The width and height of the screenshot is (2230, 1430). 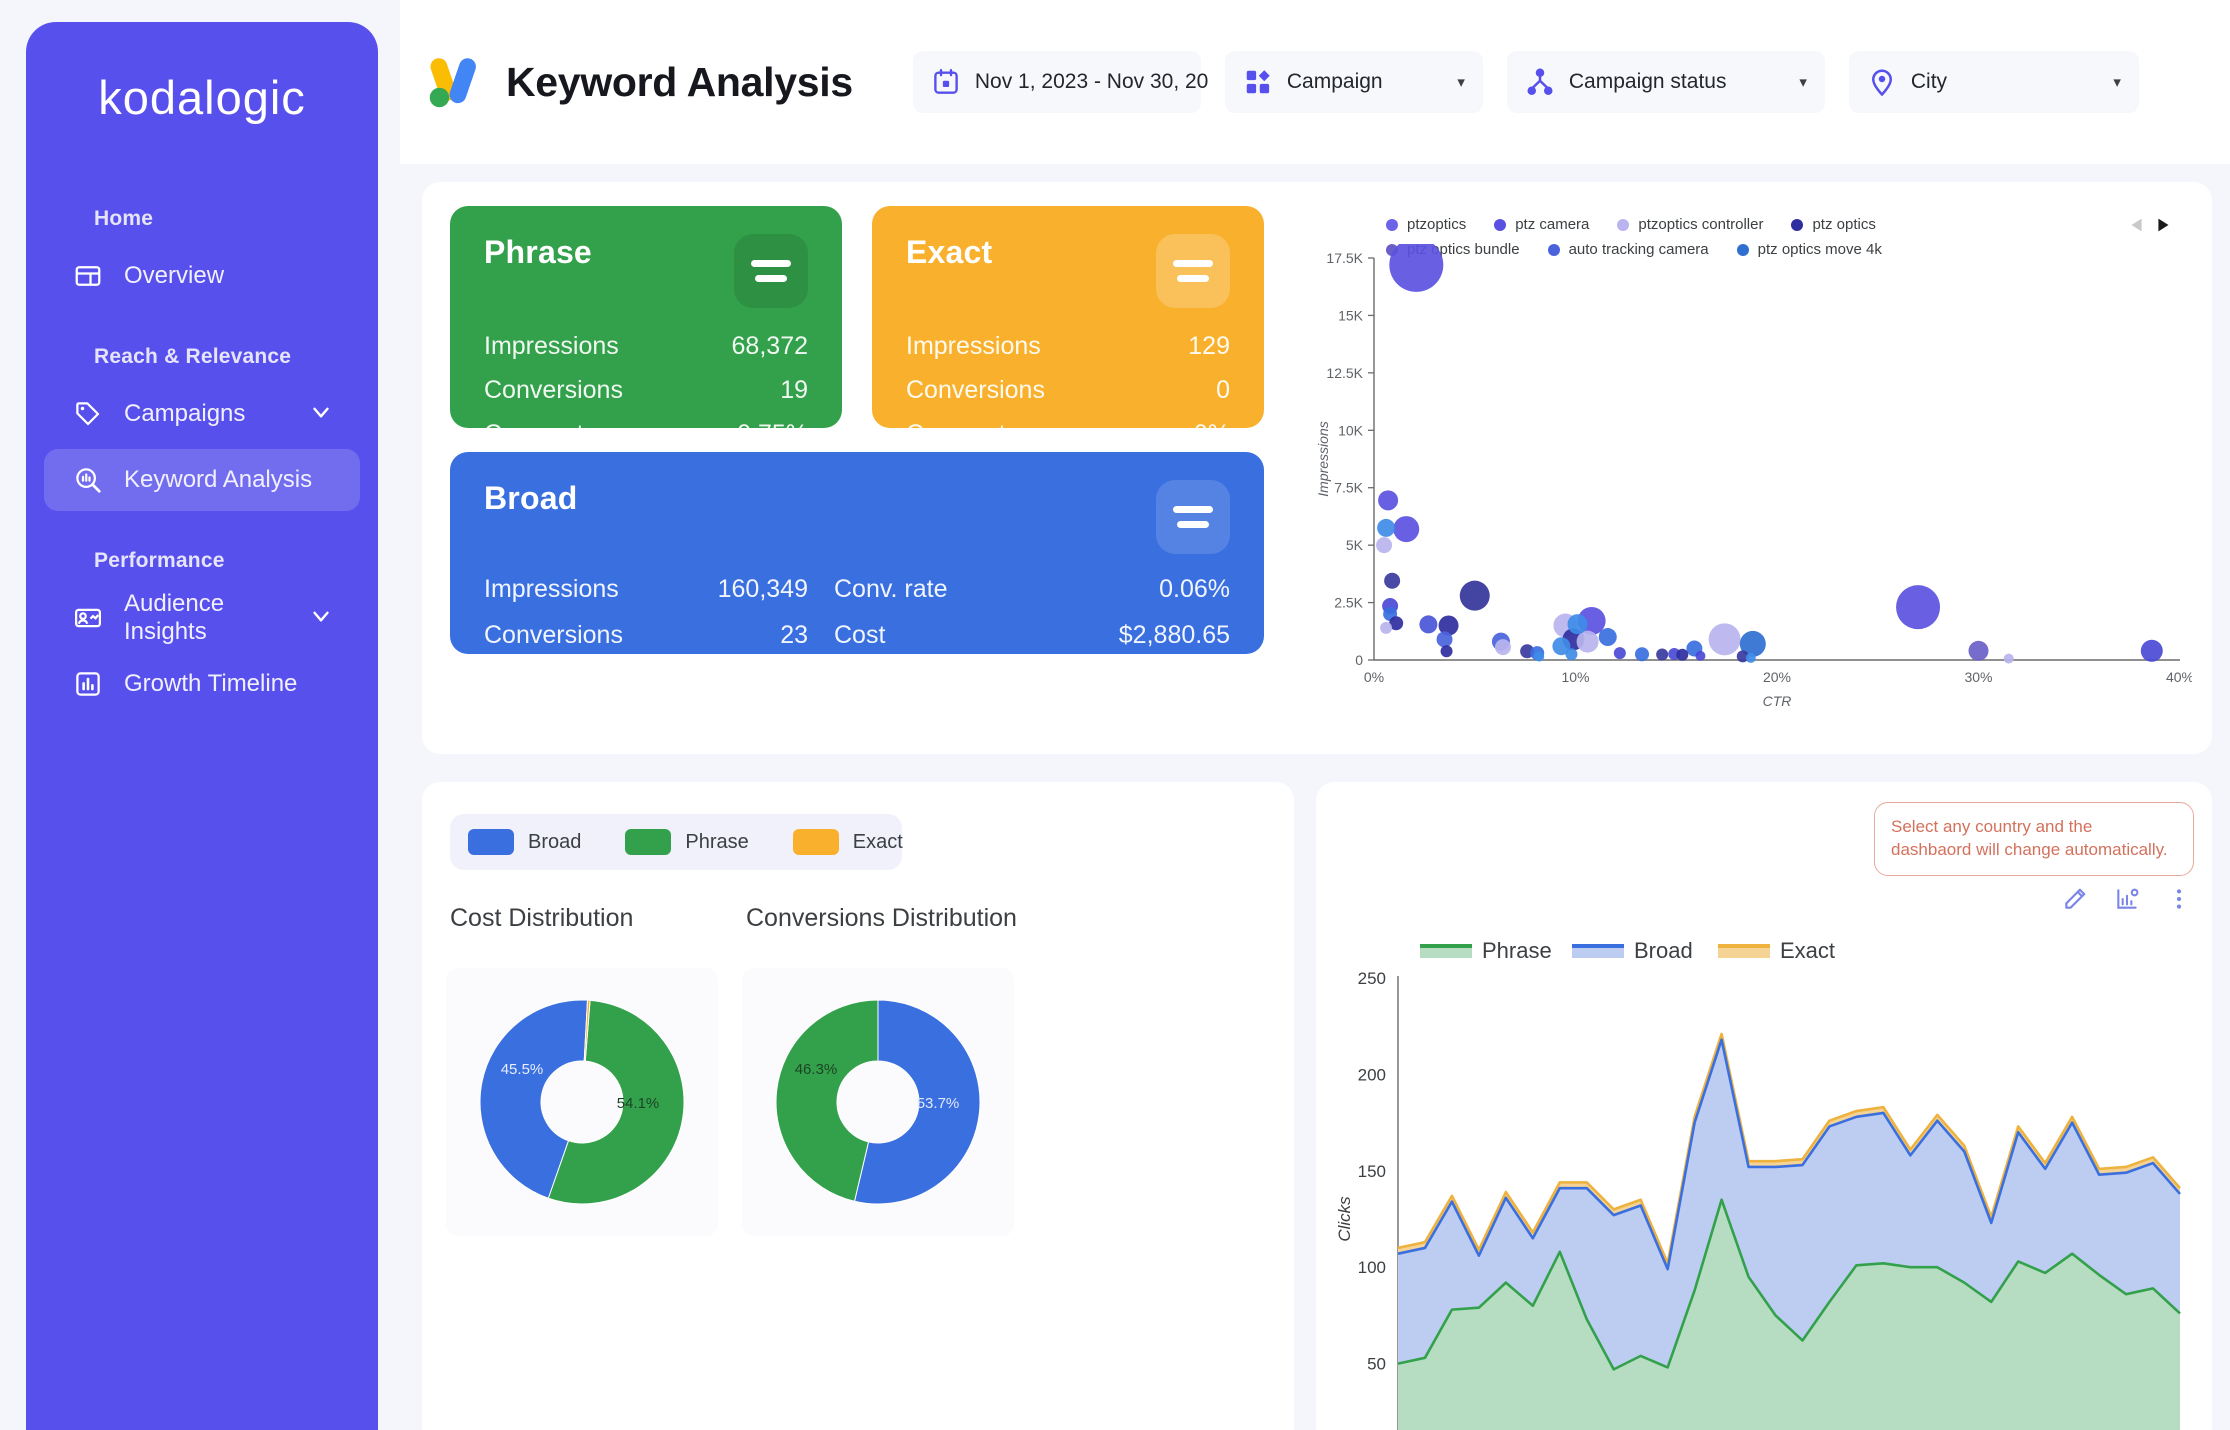 What do you see at coordinates (582, 1102) in the screenshot?
I see `cost-distribution-donut: 54.1% 45.5%` at bounding box center [582, 1102].